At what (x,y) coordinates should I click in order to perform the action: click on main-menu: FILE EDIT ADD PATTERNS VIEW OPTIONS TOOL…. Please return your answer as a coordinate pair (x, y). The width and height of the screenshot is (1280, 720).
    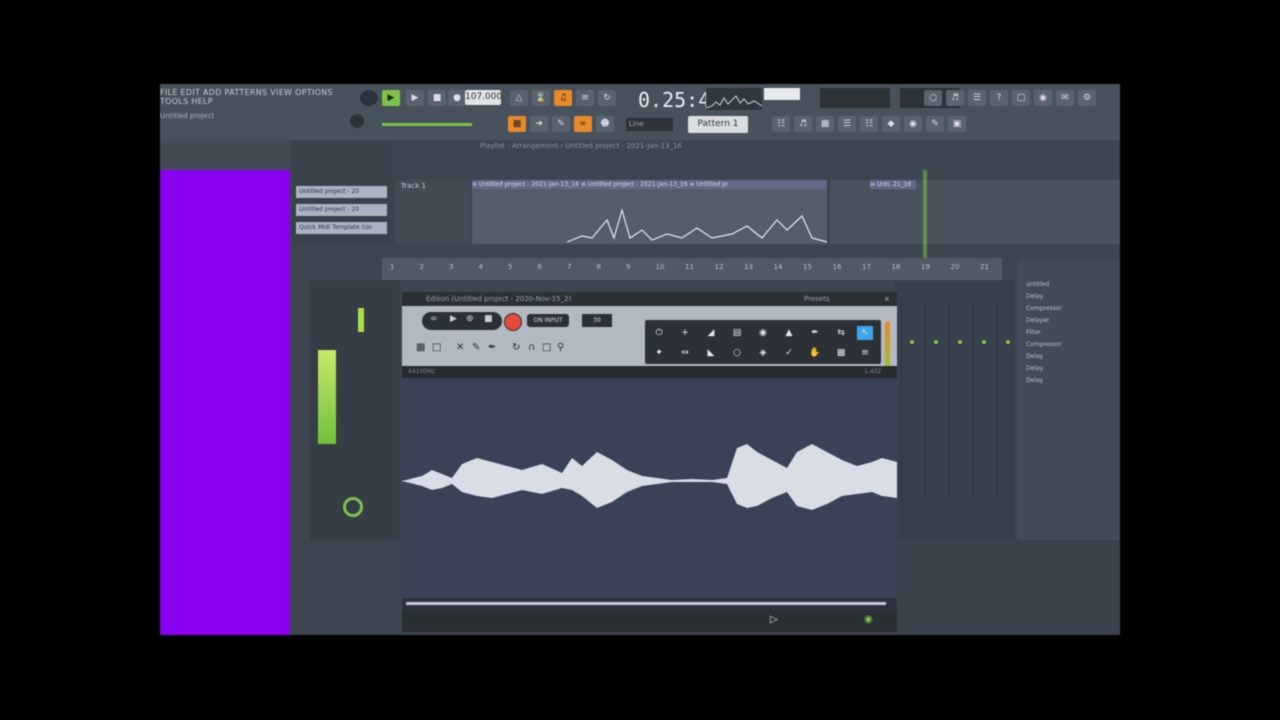
    Looking at the image, I should click on (255, 97).